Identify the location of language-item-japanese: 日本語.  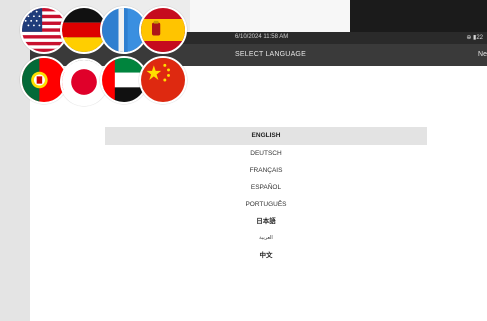
(266, 221).